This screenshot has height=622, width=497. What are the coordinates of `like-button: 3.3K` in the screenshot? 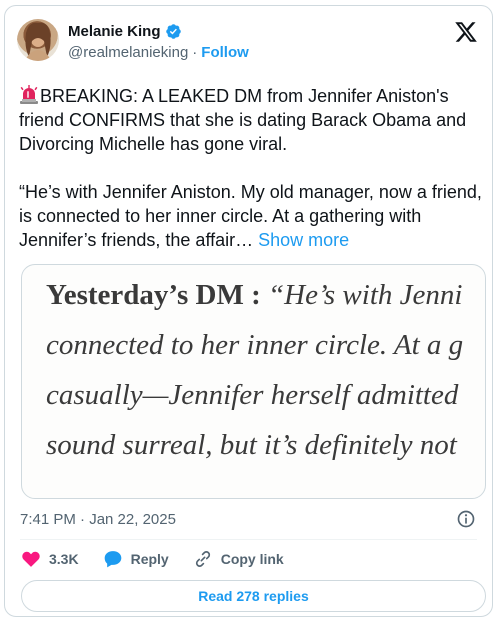 It's located at (50, 559).